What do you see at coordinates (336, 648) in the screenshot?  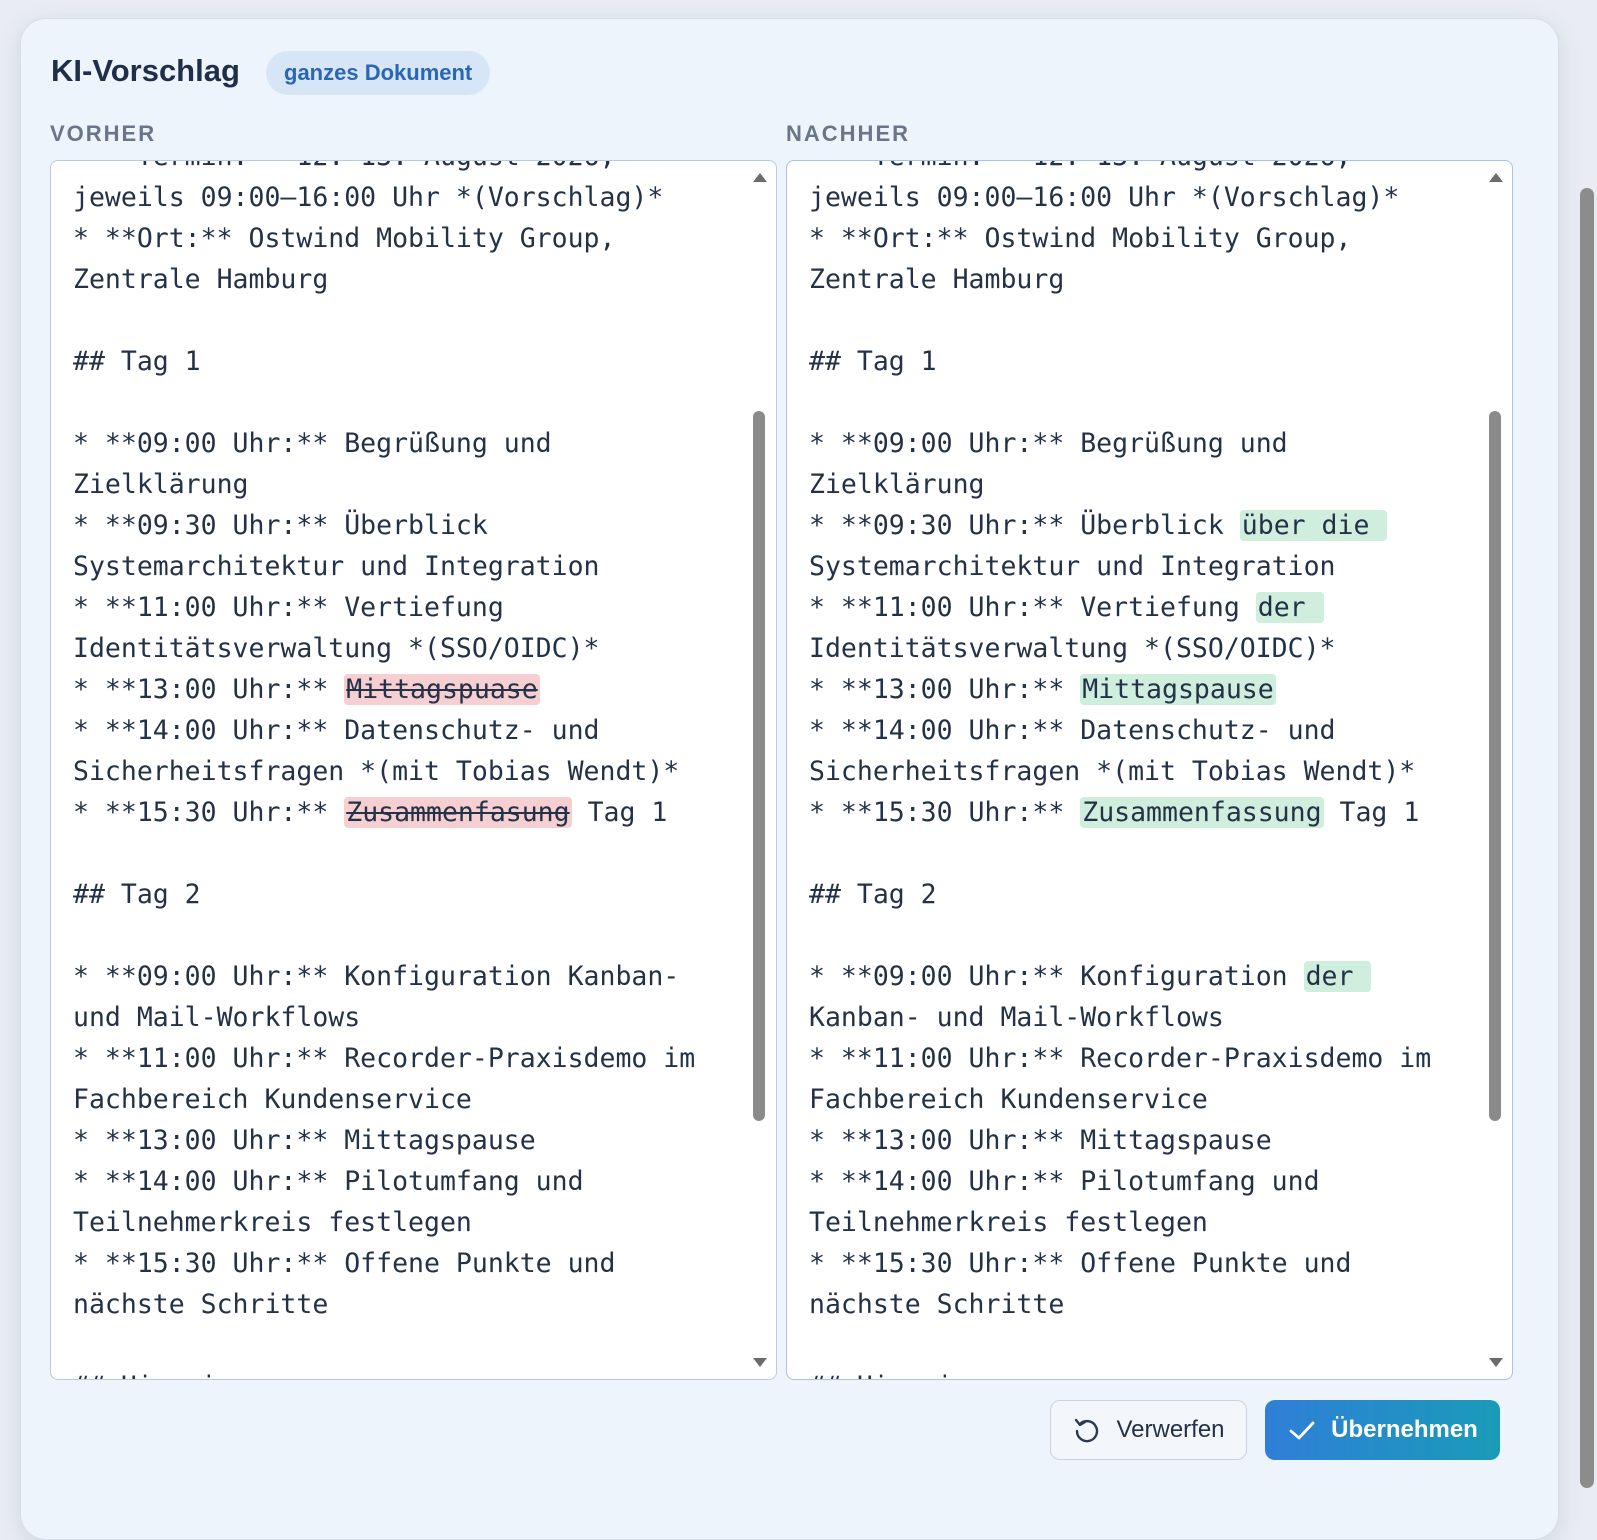 I see `line-text: Identitätsverwaltung *(SSO/OIDC)*` at bounding box center [336, 648].